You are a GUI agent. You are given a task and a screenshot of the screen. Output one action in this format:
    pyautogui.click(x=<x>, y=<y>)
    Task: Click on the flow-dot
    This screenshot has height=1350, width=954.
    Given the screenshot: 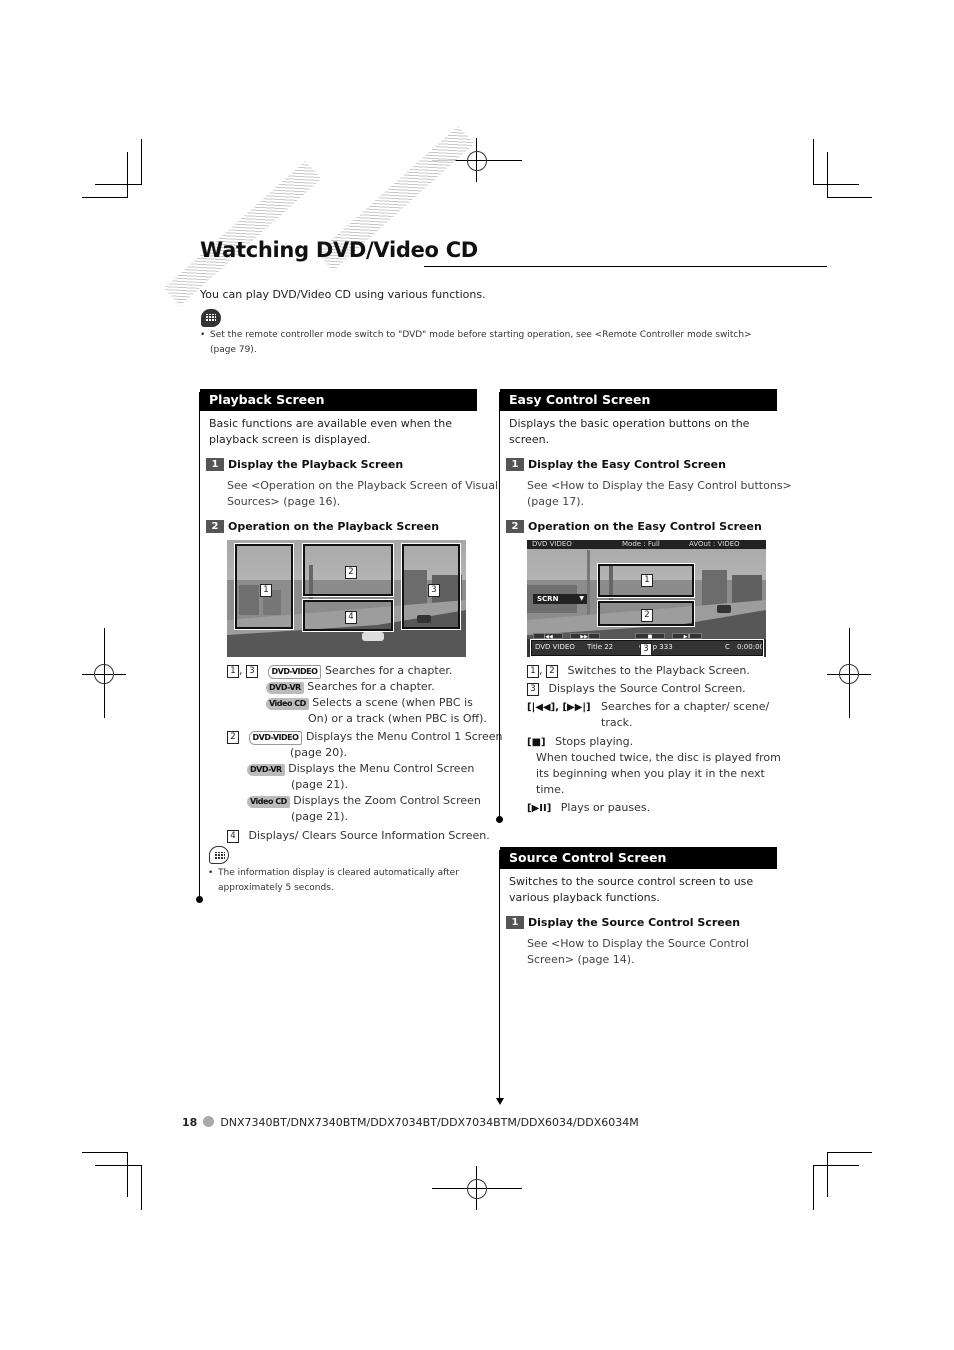 What is the action you would take?
    pyautogui.click(x=499, y=819)
    